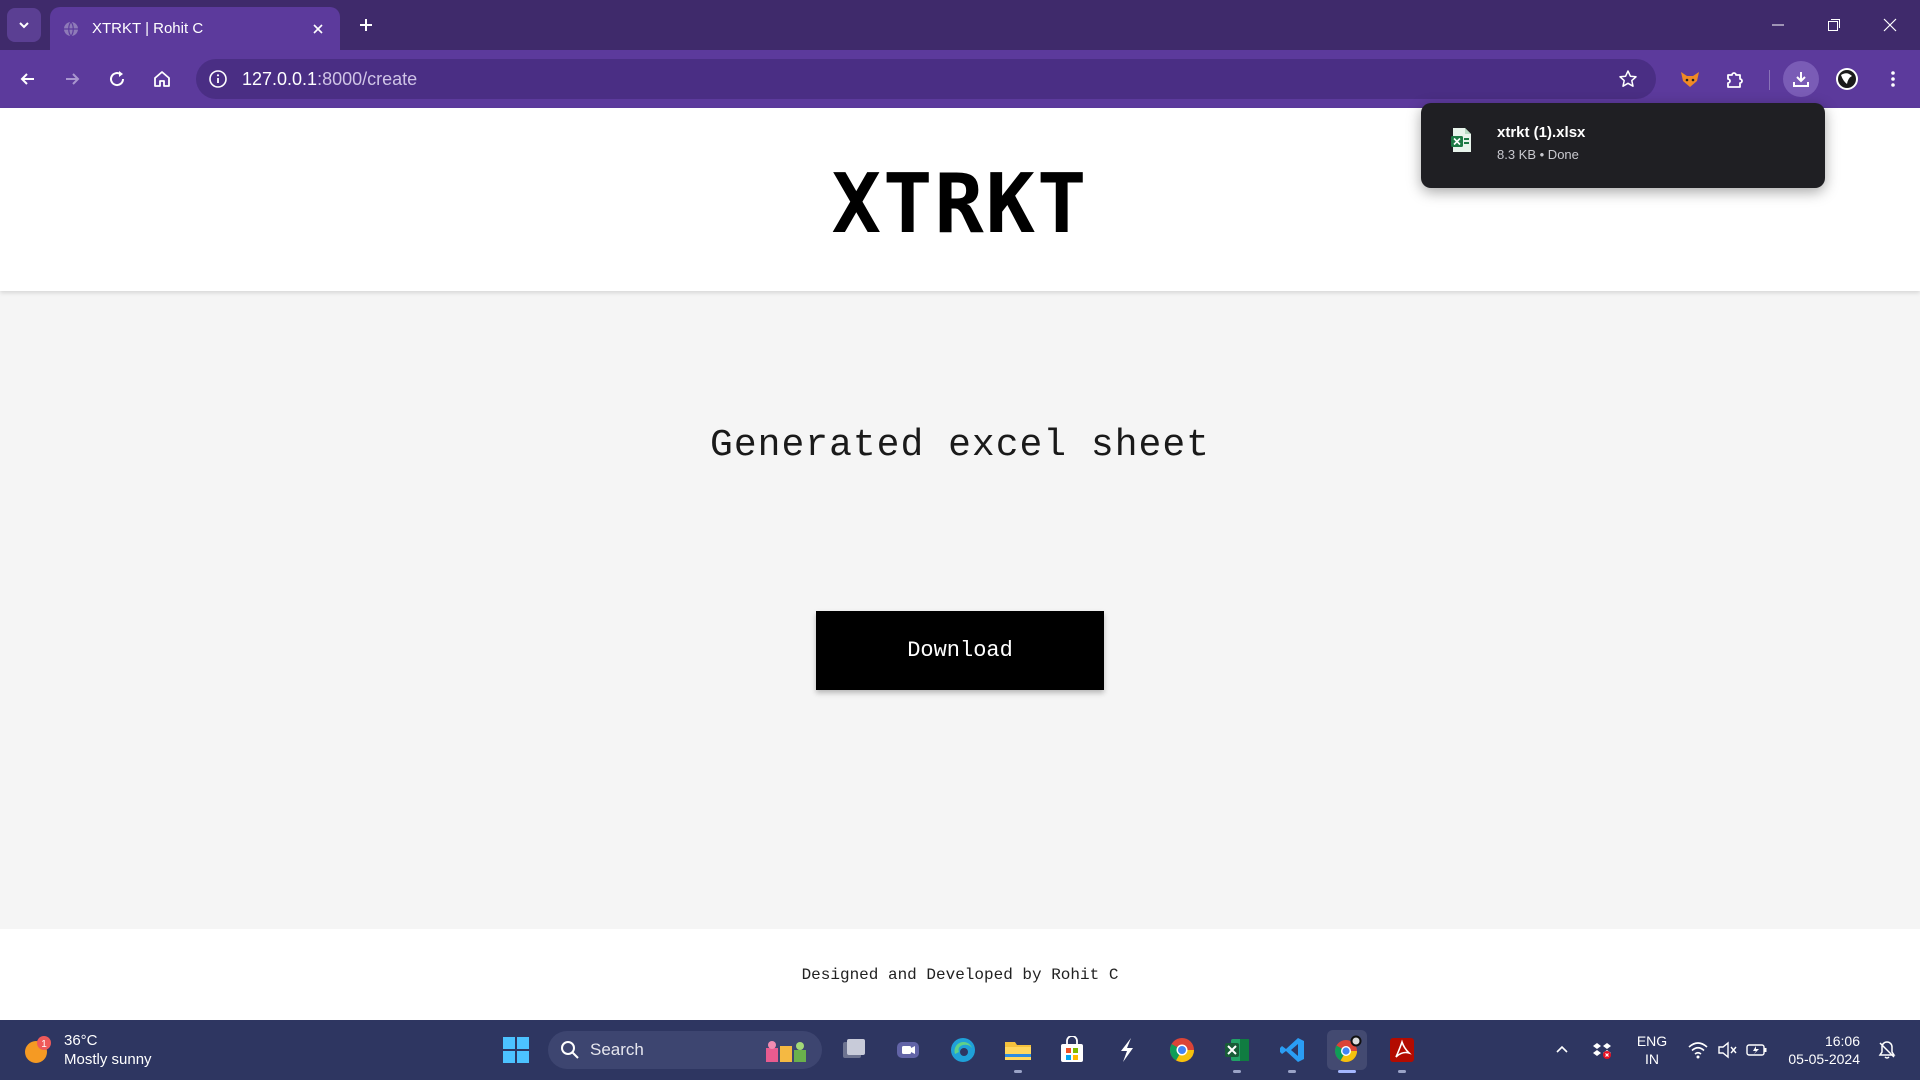 Image resolution: width=1920 pixels, height=1080 pixels. I want to click on more-vert-icon, so click(1893, 79).